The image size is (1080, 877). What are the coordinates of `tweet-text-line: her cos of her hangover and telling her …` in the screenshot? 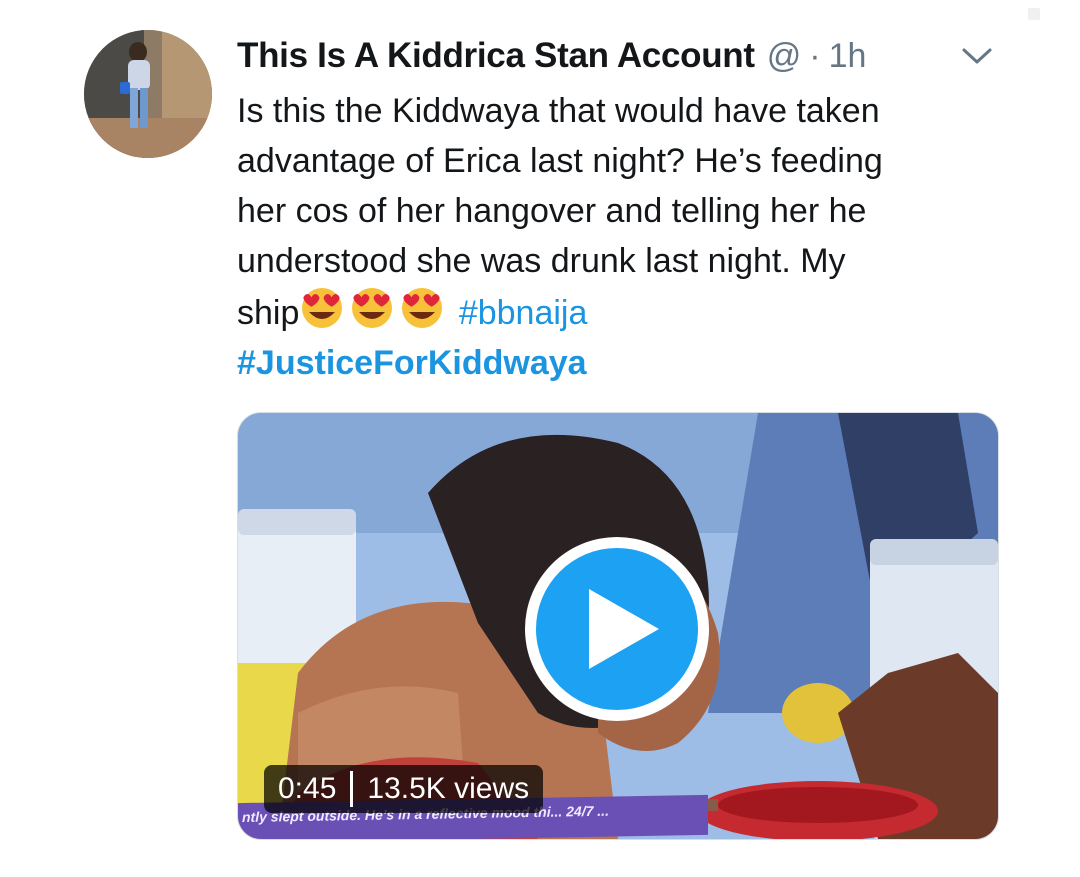 It's located at (552, 211).